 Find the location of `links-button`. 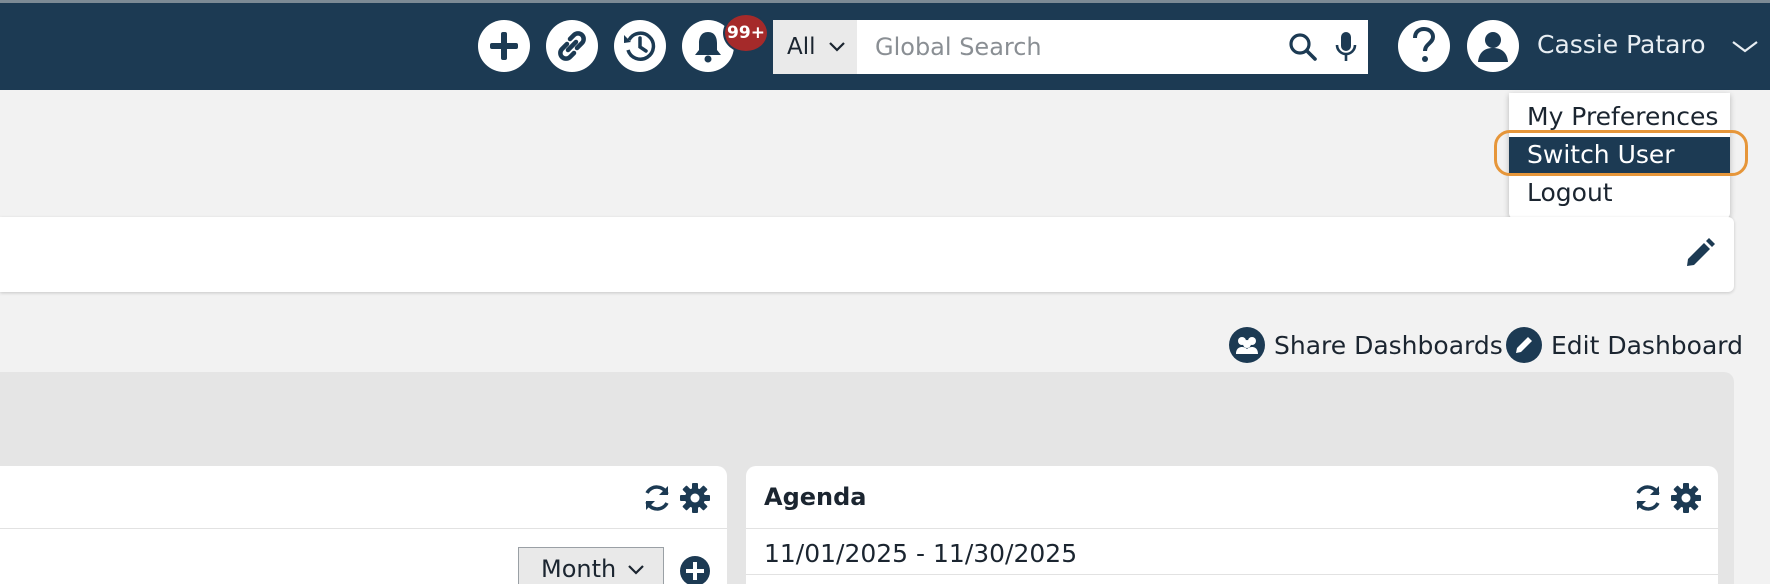

links-button is located at coordinates (572, 46).